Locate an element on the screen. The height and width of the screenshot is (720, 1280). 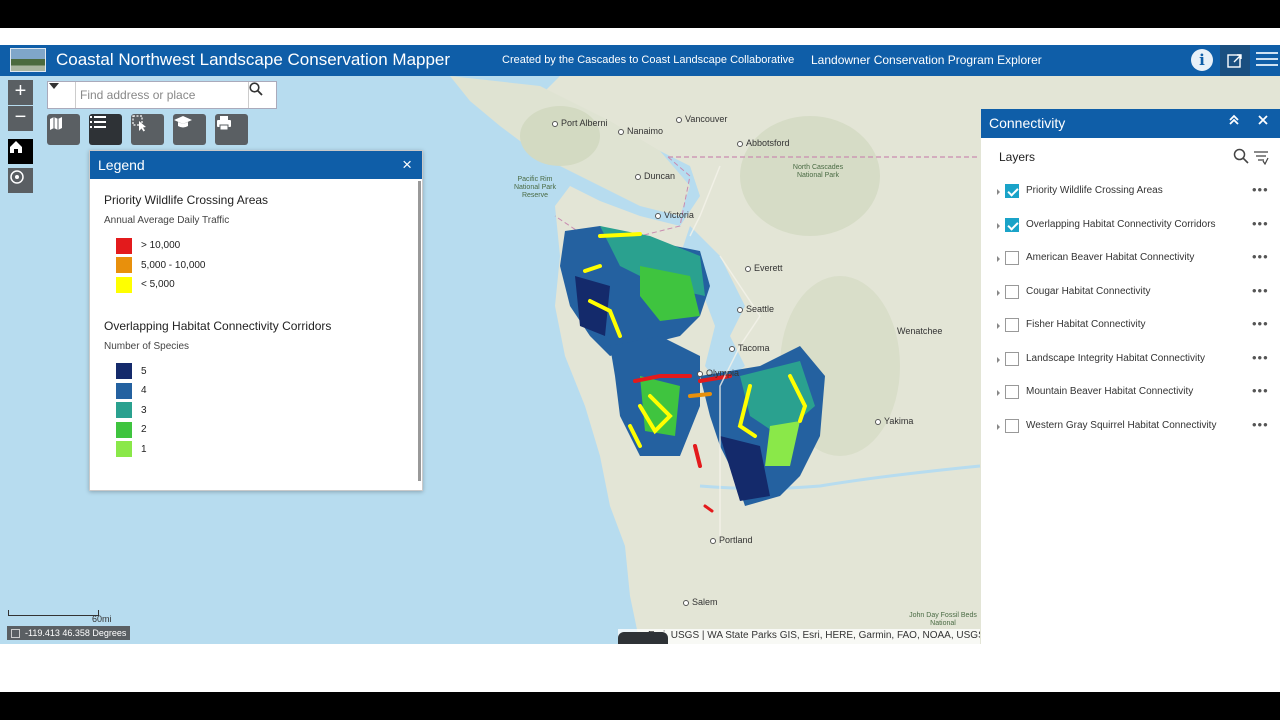
share-icon is located at coordinates (1234, 60).